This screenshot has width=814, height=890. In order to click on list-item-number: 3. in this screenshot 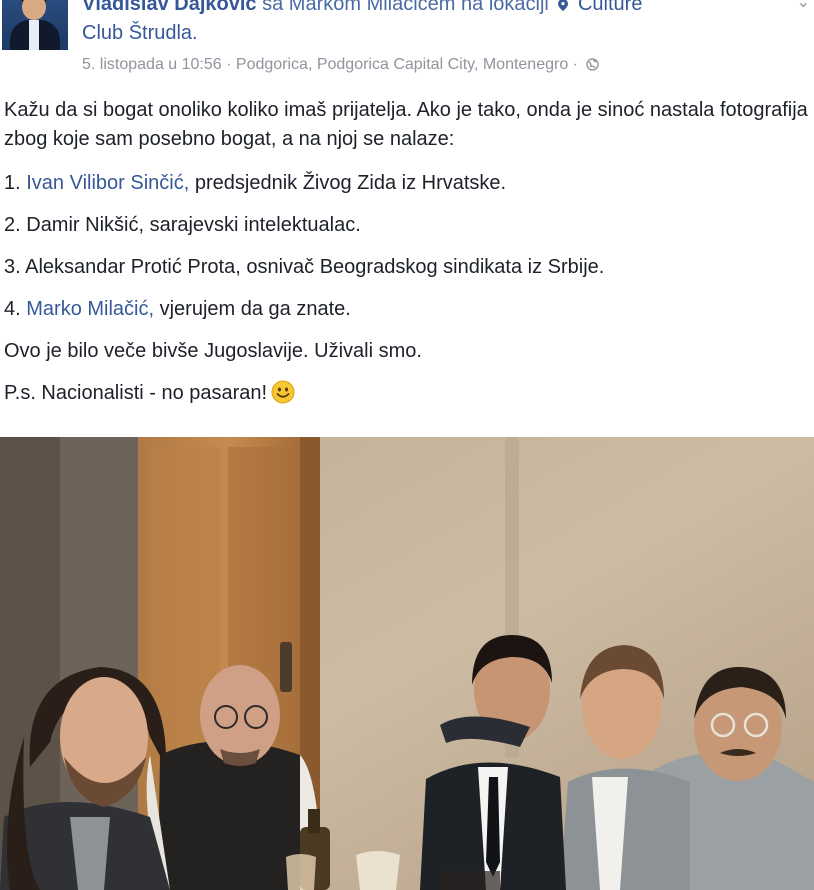, I will do `click(12, 267)`.